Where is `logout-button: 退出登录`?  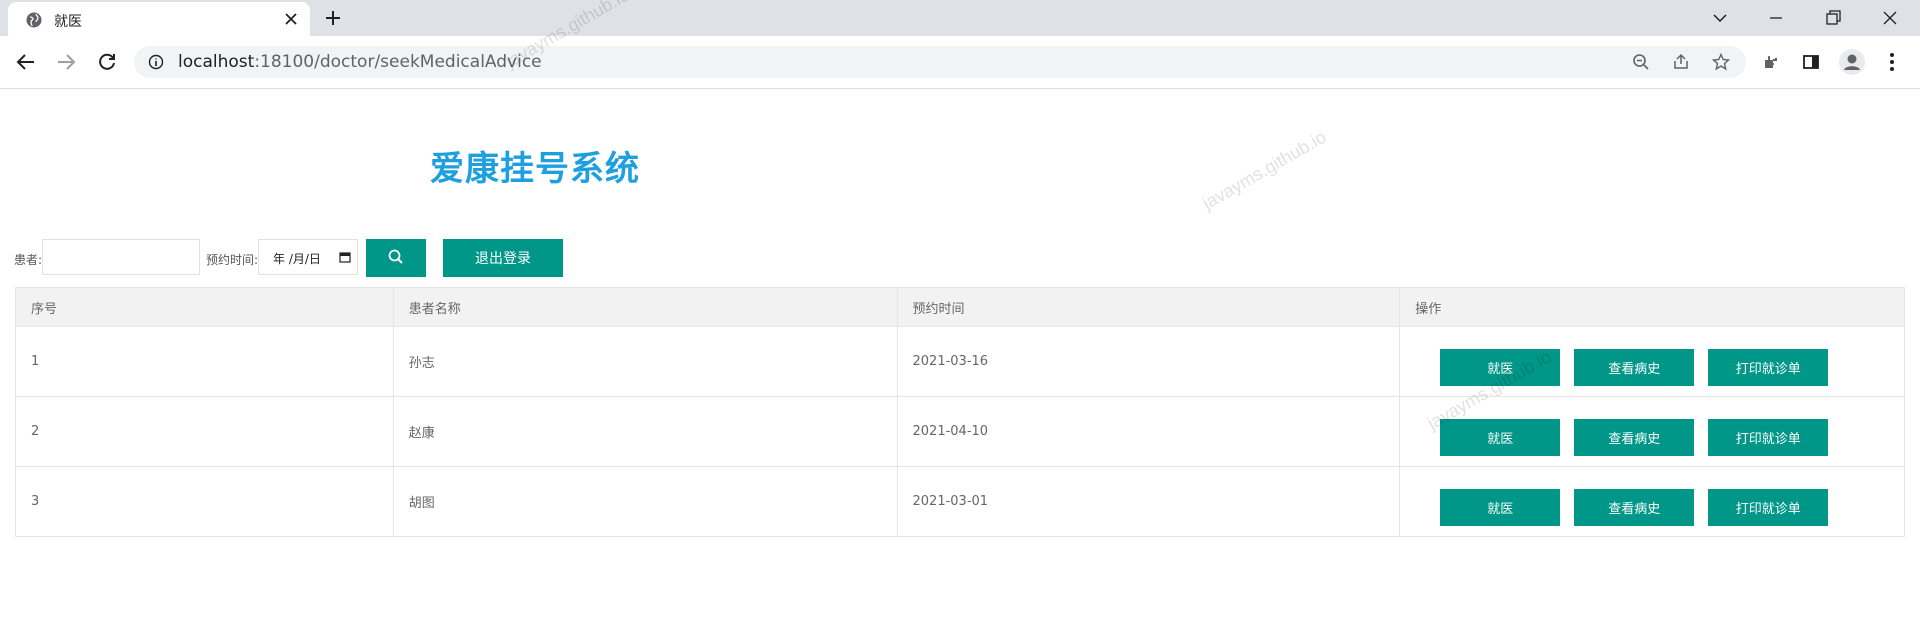 logout-button: 退出登录 is located at coordinates (503, 258).